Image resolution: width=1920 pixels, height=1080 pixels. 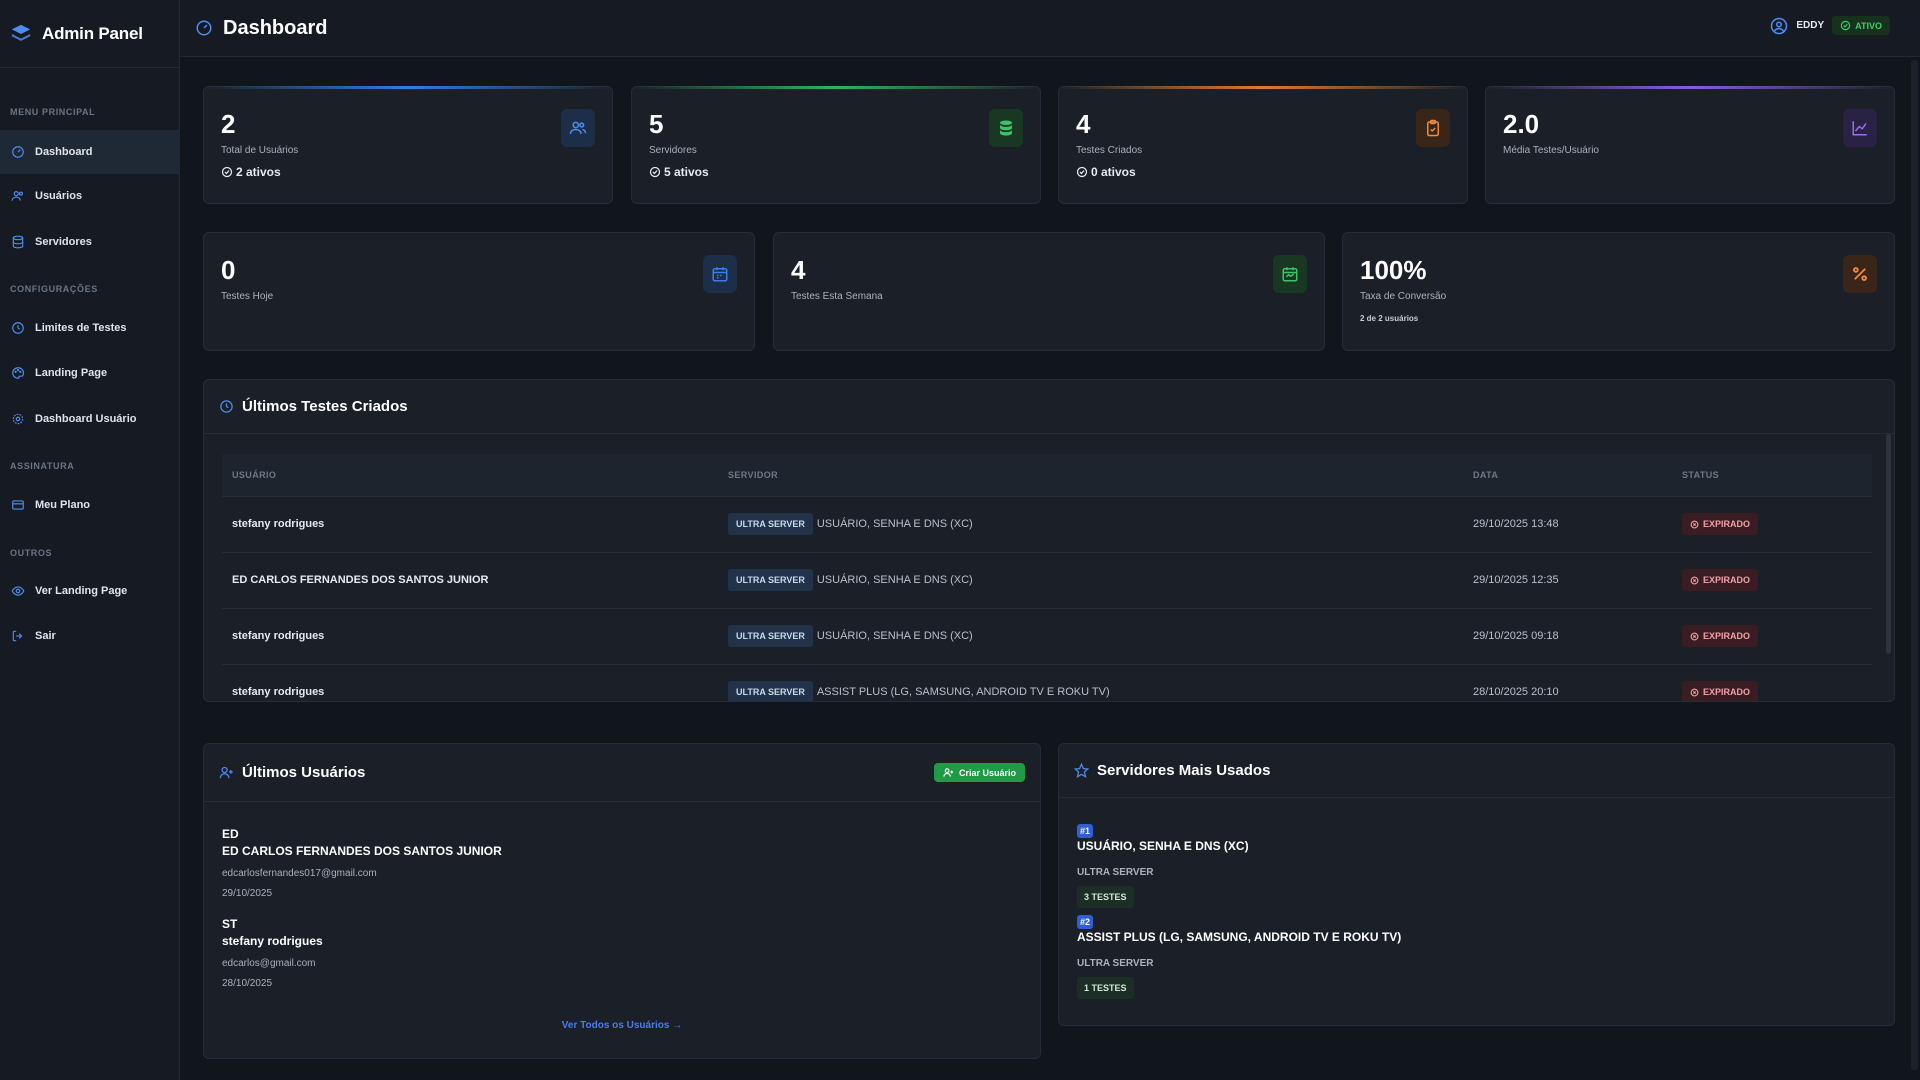 I want to click on table-scrollbar, so click(x=1888, y=544).